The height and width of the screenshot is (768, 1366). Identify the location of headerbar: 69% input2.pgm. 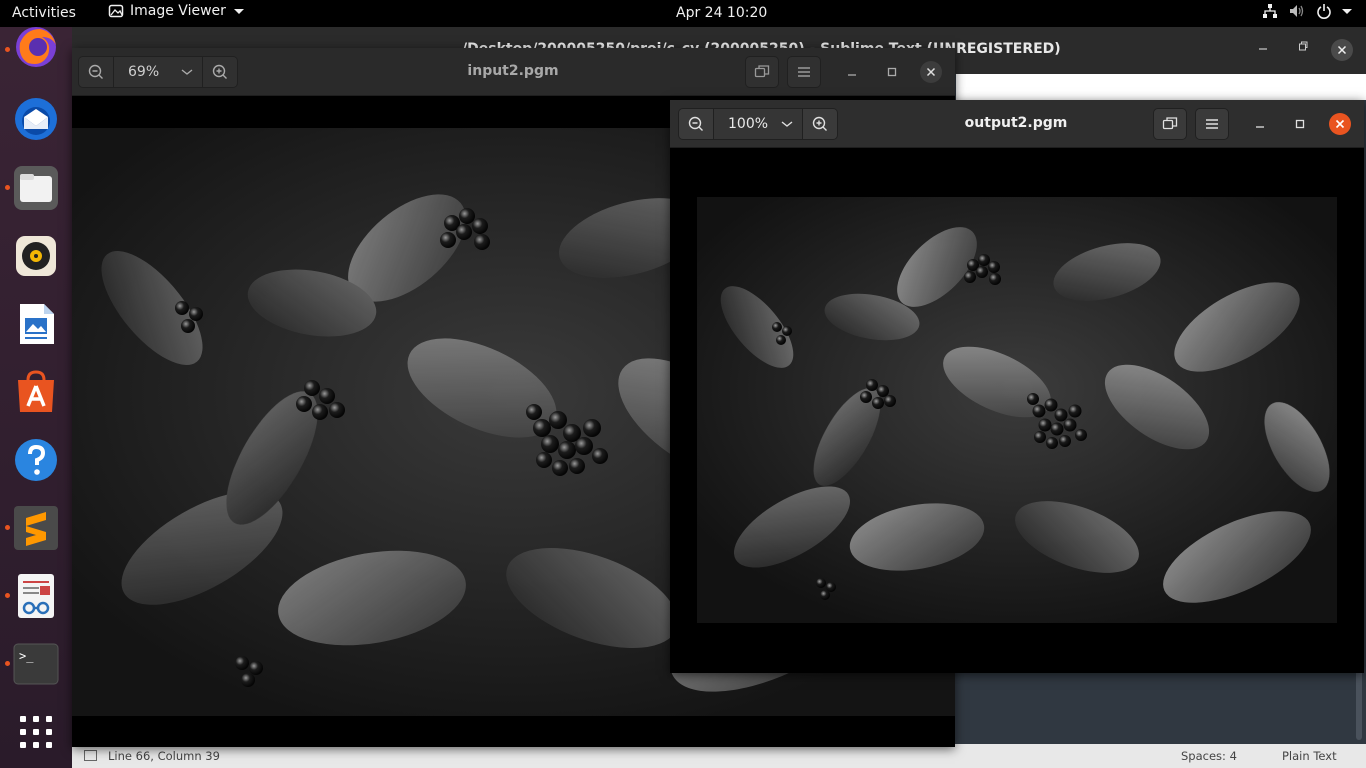
(513, 72).